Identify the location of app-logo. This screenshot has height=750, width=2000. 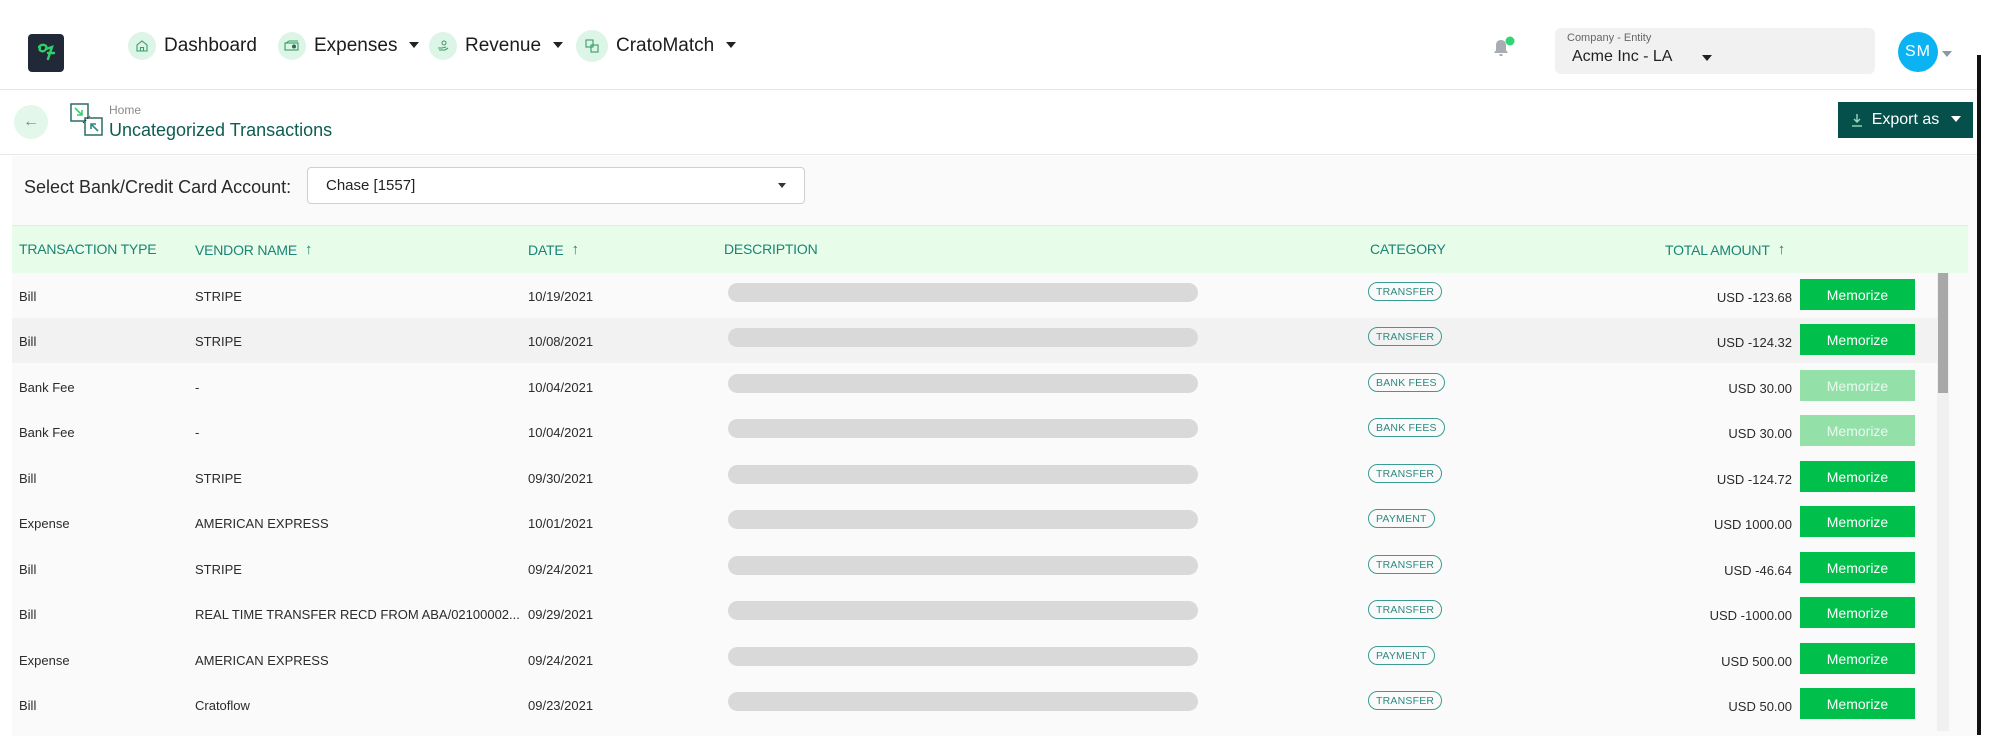
(46, 53).